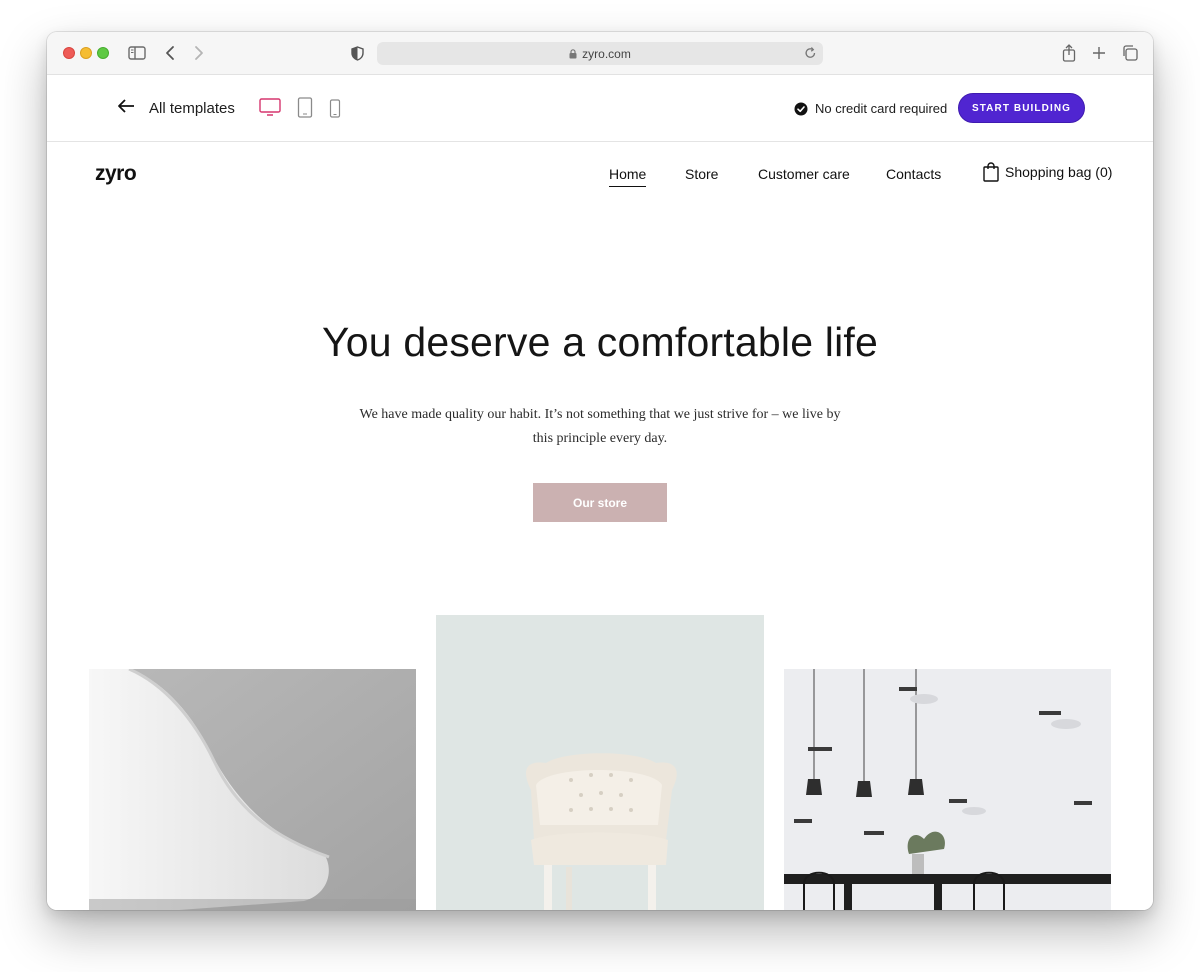 This screenshot has height=972, width=1200. What do you see at coordinates (600, 342) in the screenshot?
I see `hero-headline: You deserve a comfortable life` at bounding box center [600, 342].